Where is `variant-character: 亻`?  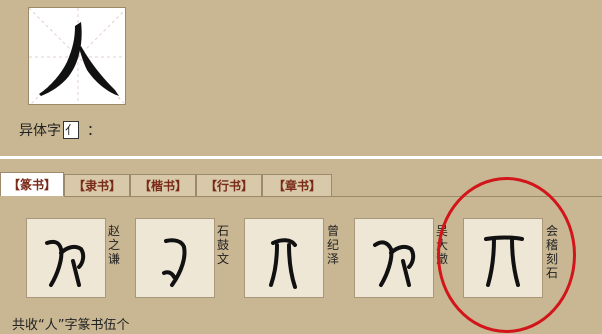
variant-character: 亻 is located at coordinates (71, 130).